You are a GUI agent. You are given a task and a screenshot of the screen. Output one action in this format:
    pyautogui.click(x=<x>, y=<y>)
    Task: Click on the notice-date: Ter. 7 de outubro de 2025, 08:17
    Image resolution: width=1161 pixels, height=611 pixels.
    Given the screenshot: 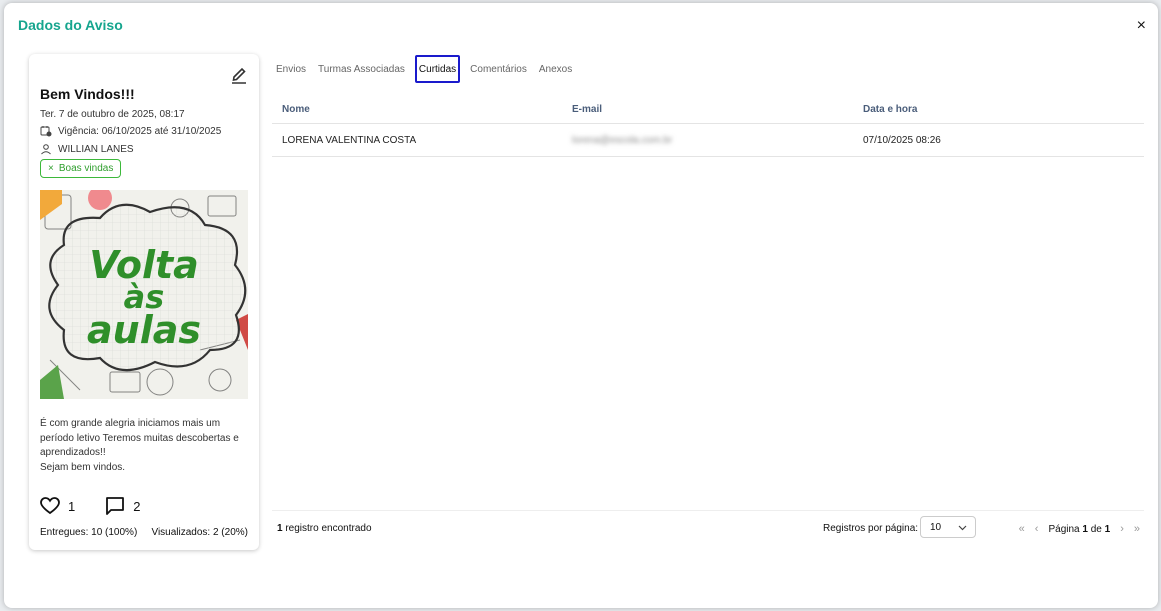 What is the action you would take?
    pyautogui.click(x=112, y=114)
    